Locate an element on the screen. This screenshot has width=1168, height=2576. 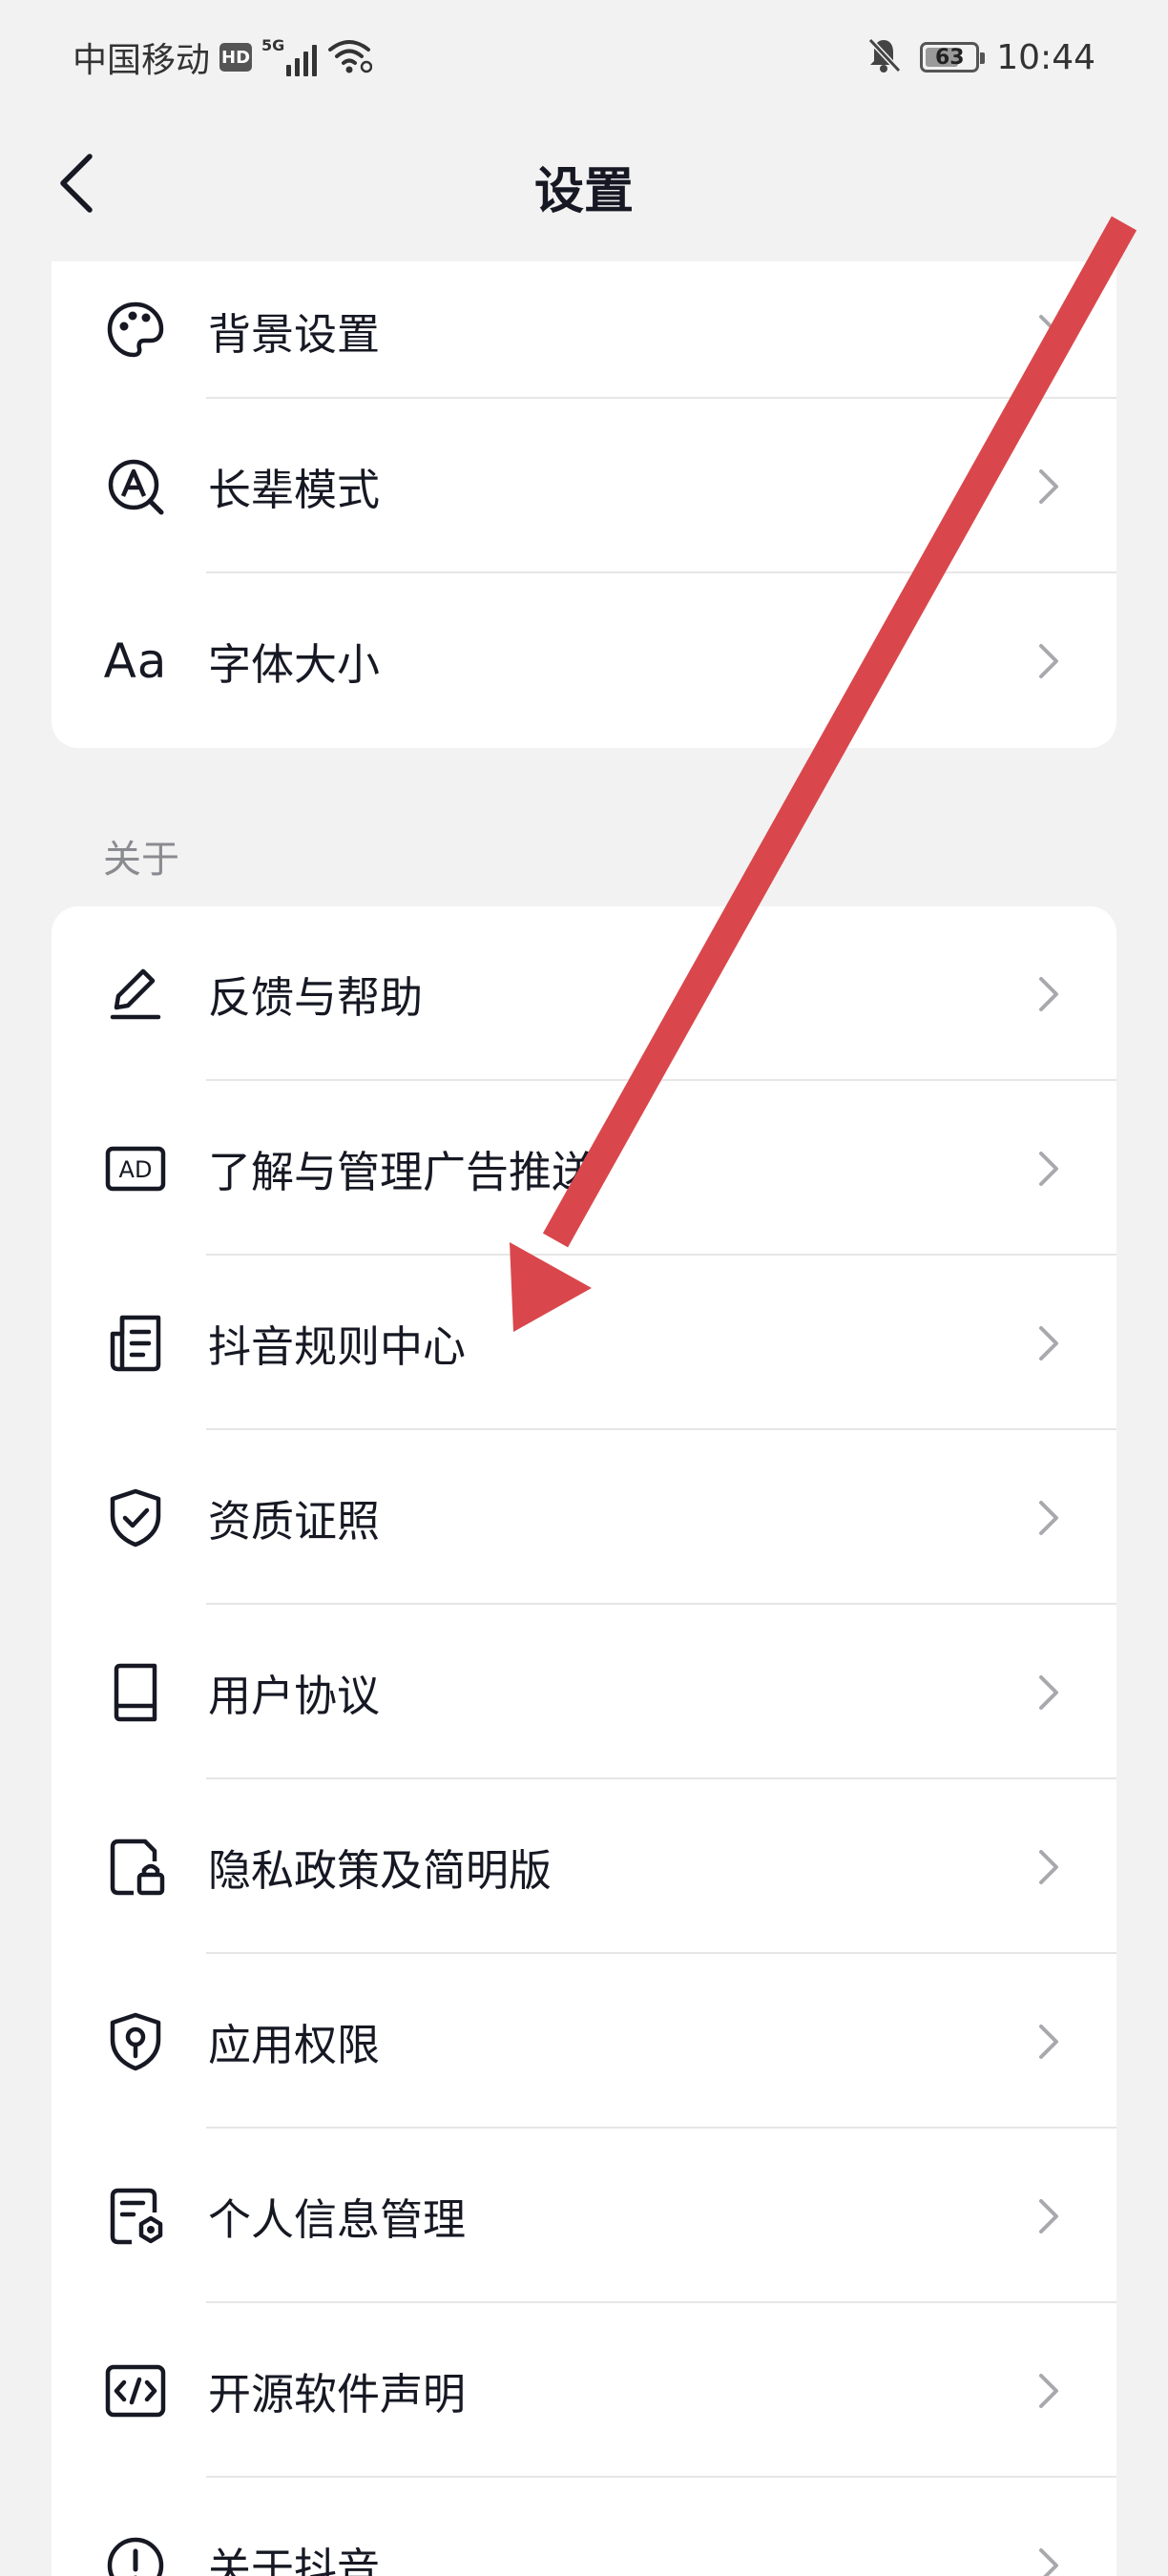
settings-item-label: 隐私政策及简明版 is located at coordinates (380, 1870).